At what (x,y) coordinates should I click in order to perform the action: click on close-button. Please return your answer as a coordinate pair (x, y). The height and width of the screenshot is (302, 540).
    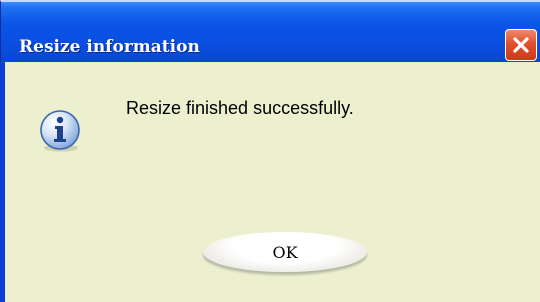
    Looking at the image, I should click on (521, 45).